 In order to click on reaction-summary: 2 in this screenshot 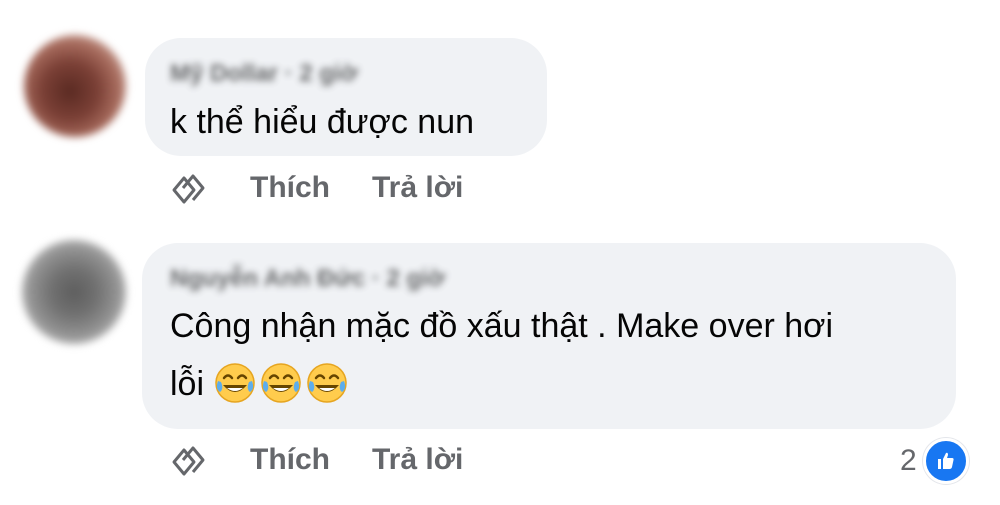, I will do `click(934, 461)`.